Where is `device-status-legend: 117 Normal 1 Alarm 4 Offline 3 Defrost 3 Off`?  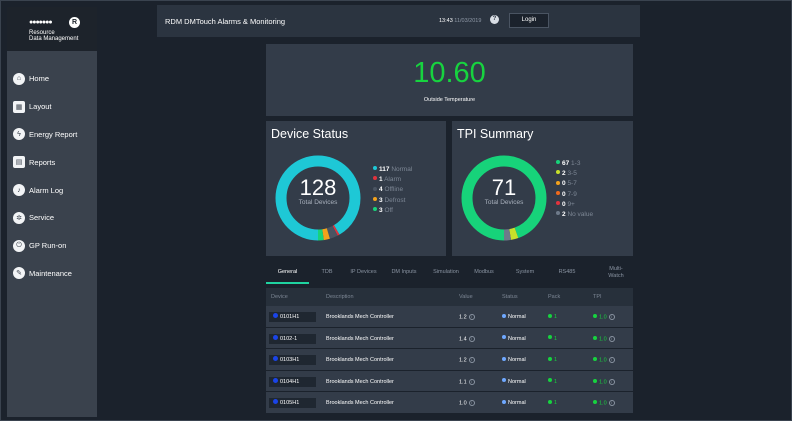
device-status-legend: 117 Normal 1 Alarm 4 Offline 3 Defrost 3 Off is located at coordinates (392, 190).